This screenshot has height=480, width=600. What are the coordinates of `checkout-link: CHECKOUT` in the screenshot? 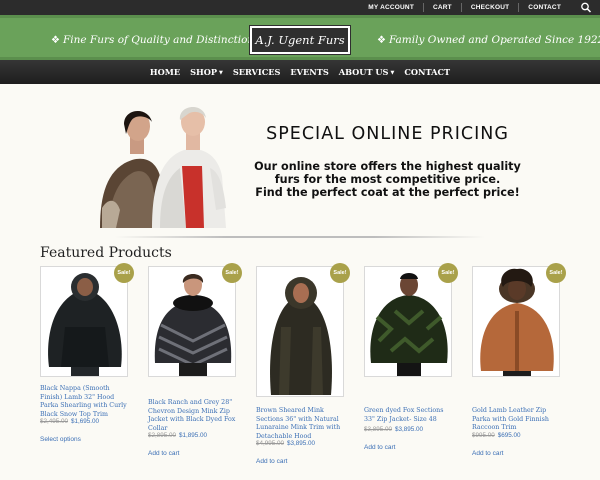 It's located at (491, 7).